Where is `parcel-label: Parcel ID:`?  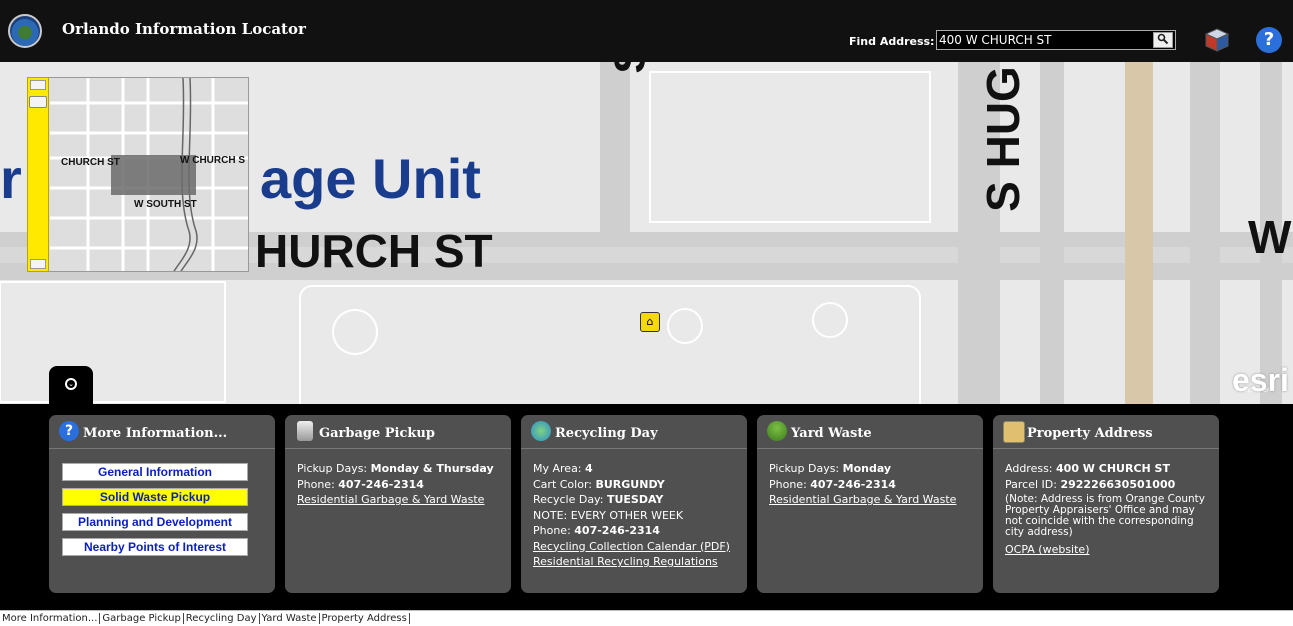
parcel-label: Parcel ID: is located at coordinates (1033, 484).